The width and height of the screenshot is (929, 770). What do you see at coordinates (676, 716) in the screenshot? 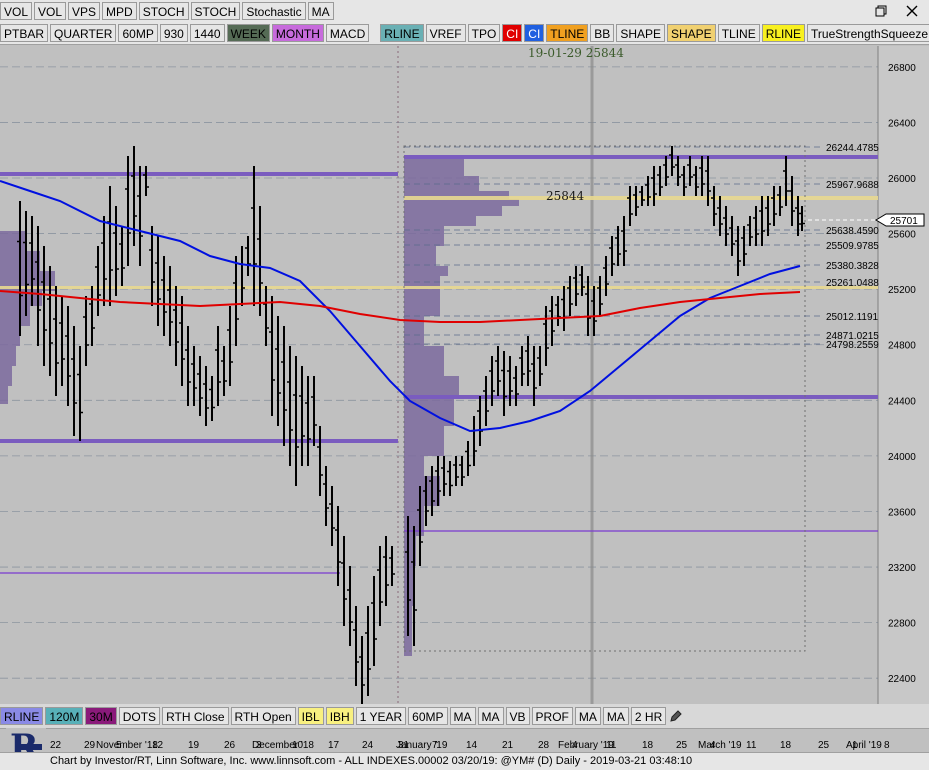
I see `pencil-icon` at bounding box center [676, 716].